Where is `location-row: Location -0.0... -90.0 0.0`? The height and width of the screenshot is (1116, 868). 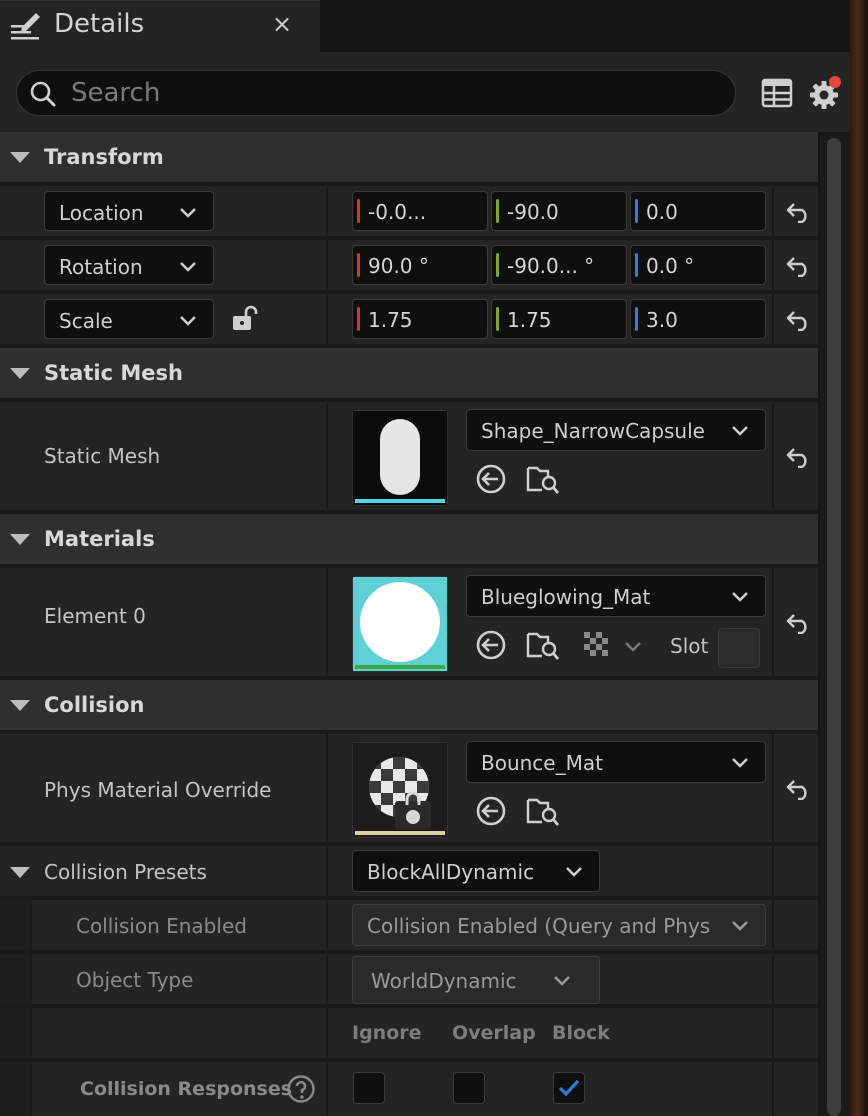 location-row: Location -0.0... -90.0 0.0 is located at coordinates (409, 212).